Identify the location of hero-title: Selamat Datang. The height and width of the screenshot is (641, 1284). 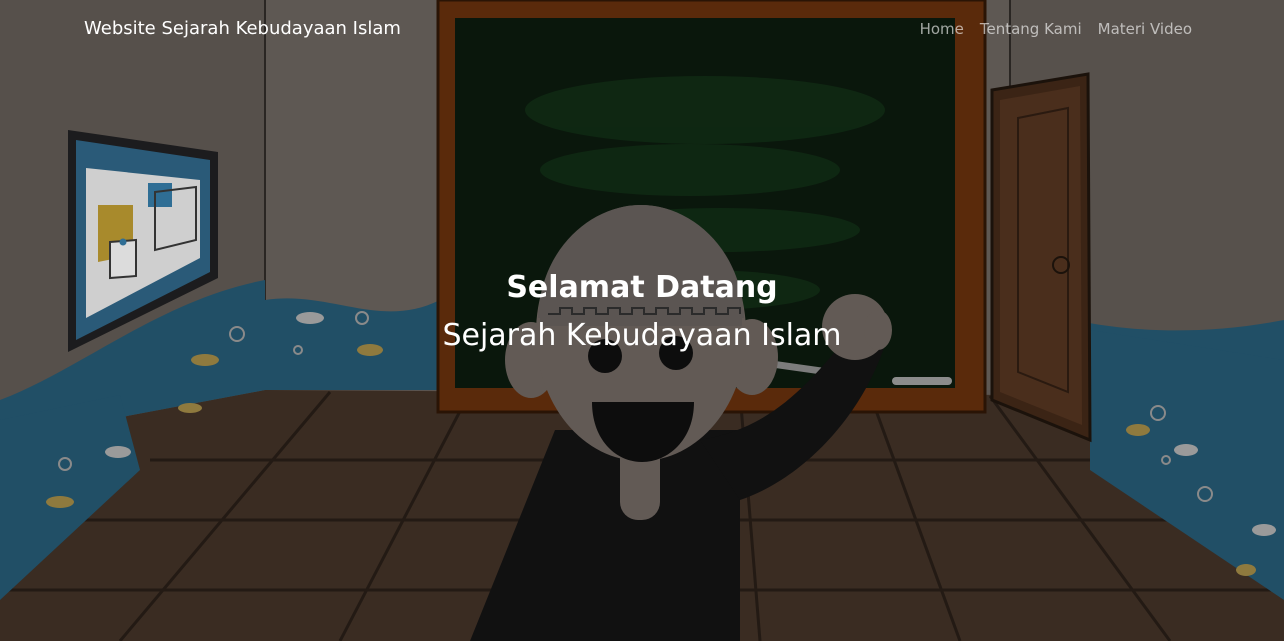
(642, 287).